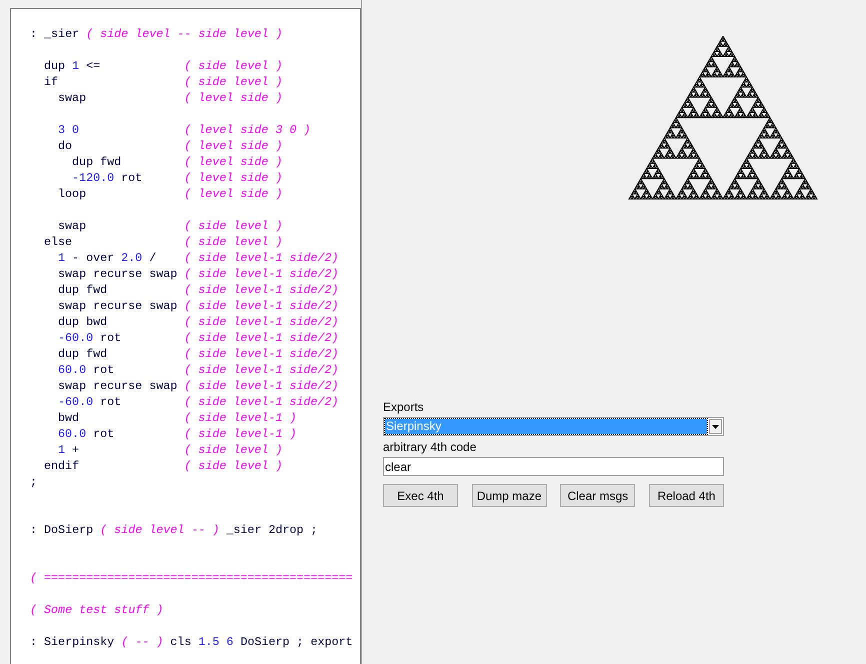 The width and height of the screenshot is (866, 664). Describe the element at coordinates (51, 82) in the screenshot. I see `code-text: if` at that location.